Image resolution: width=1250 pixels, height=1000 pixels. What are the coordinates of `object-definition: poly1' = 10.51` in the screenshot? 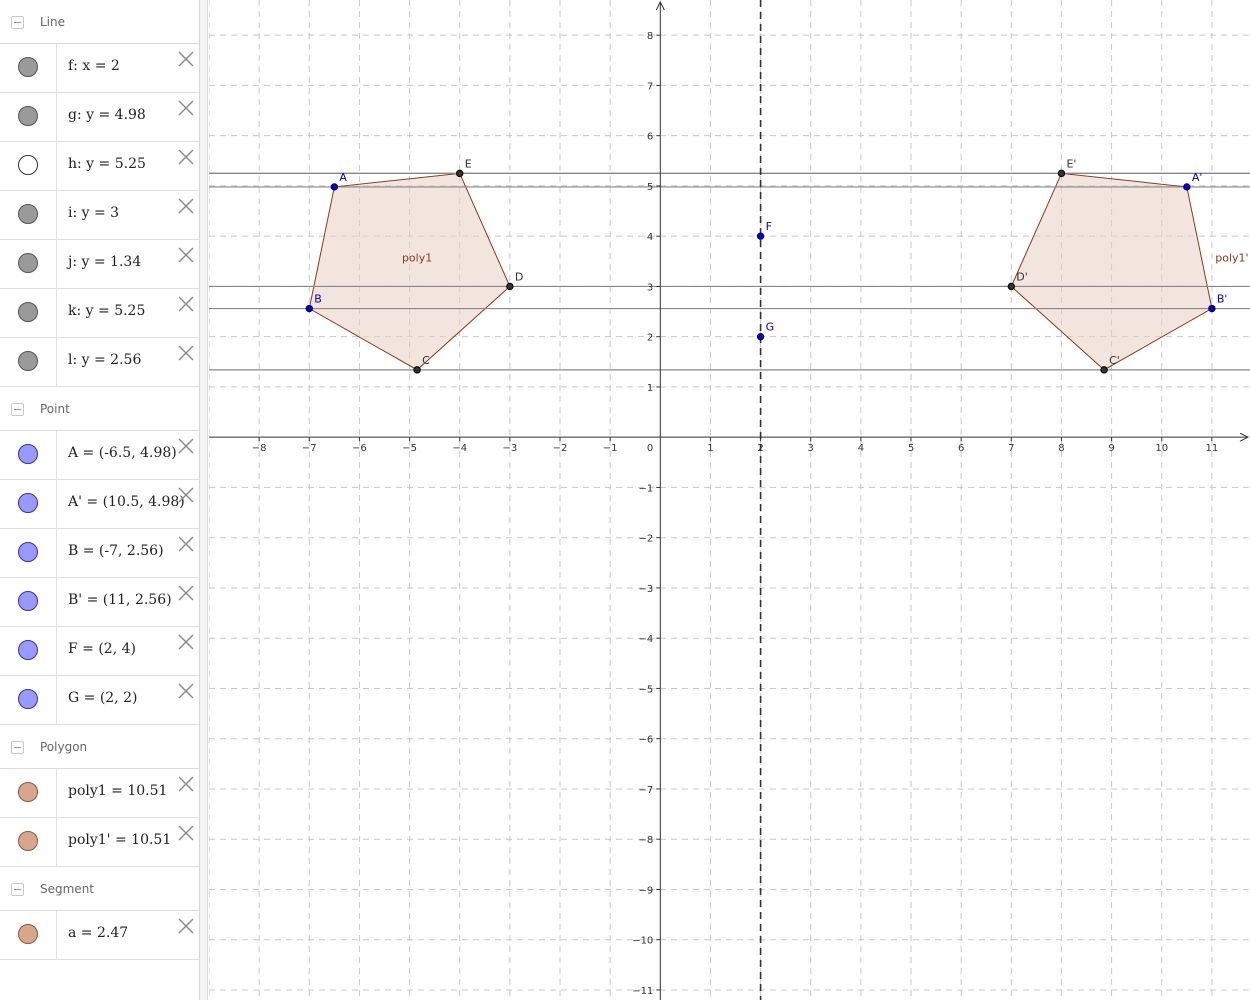 It's located at (119, 840).